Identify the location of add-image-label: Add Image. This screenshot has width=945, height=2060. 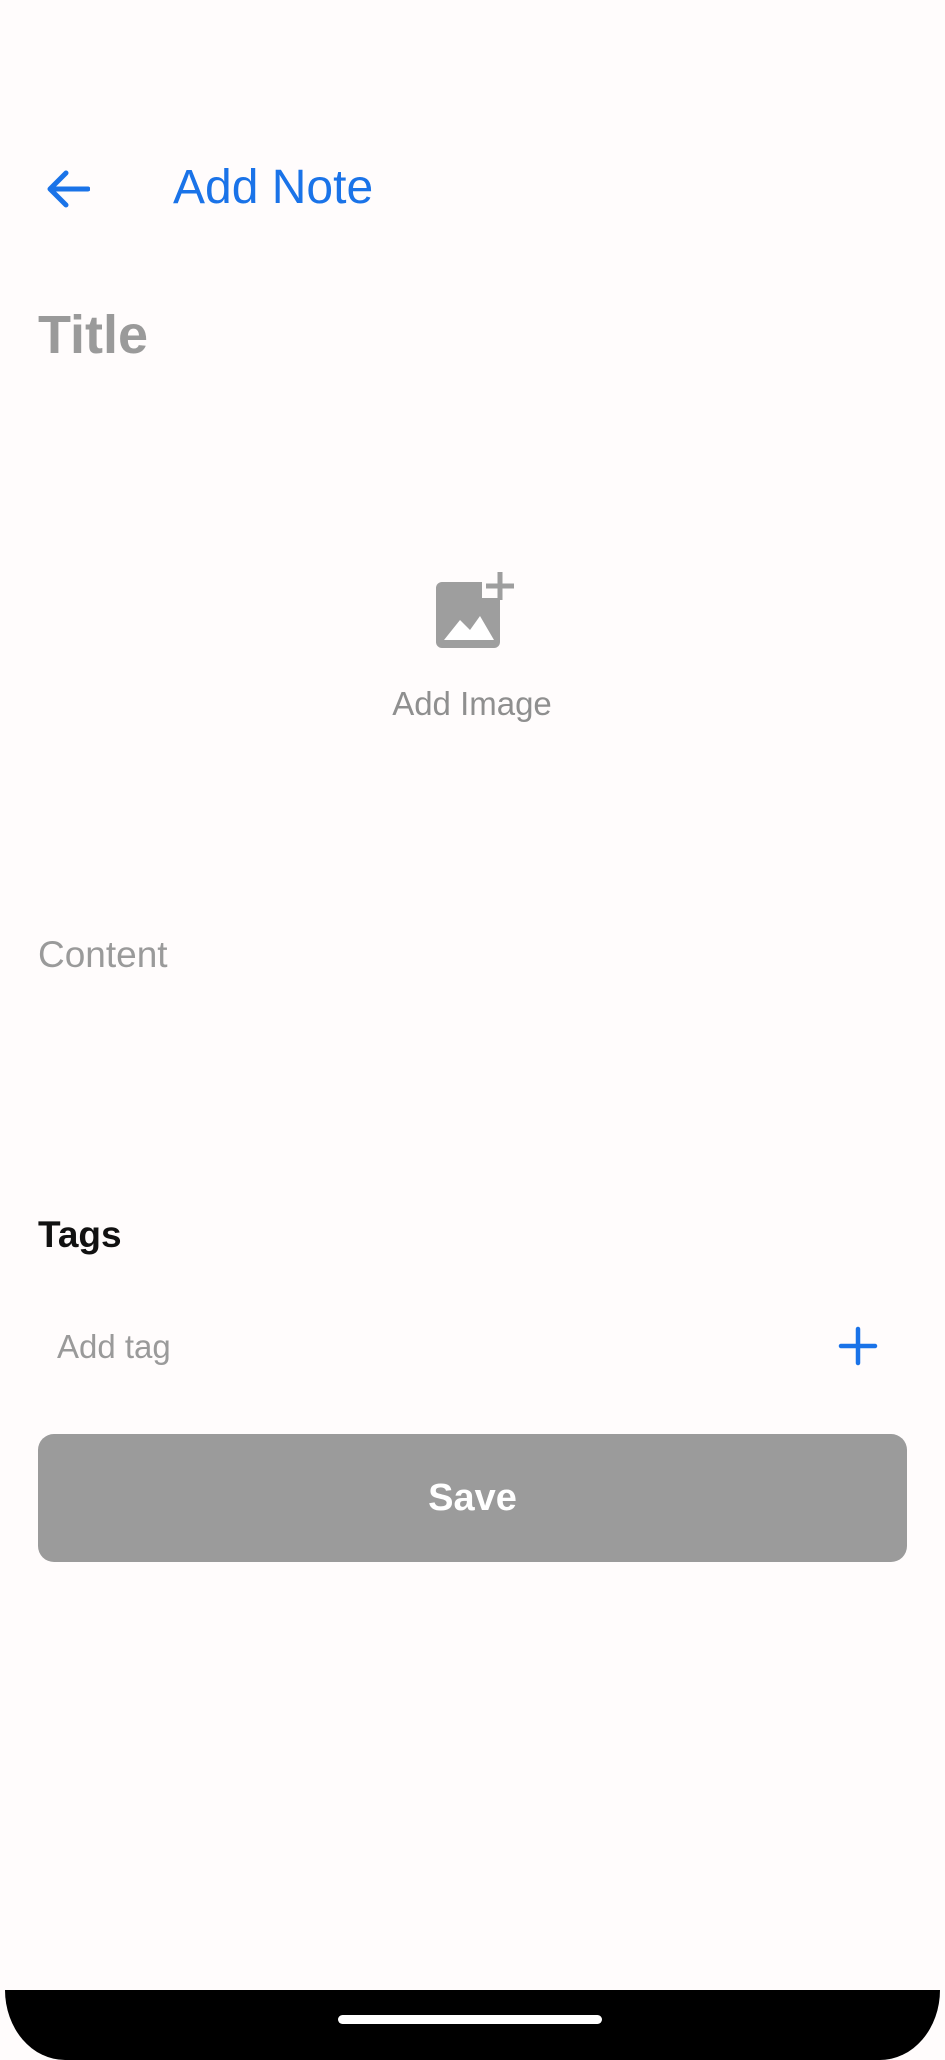
(472, 703).